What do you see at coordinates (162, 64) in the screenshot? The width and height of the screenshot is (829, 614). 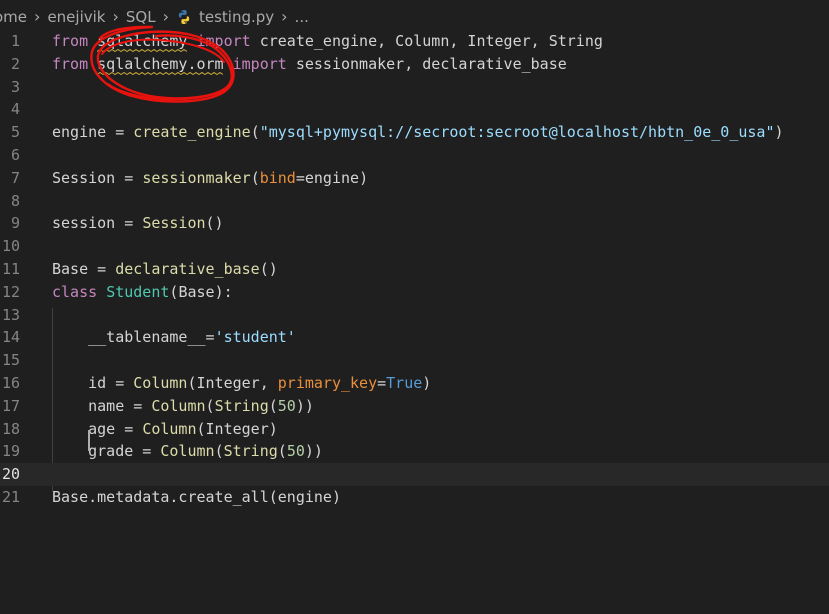 I see `red-circle-annotation` at bounding box center [162, 64].